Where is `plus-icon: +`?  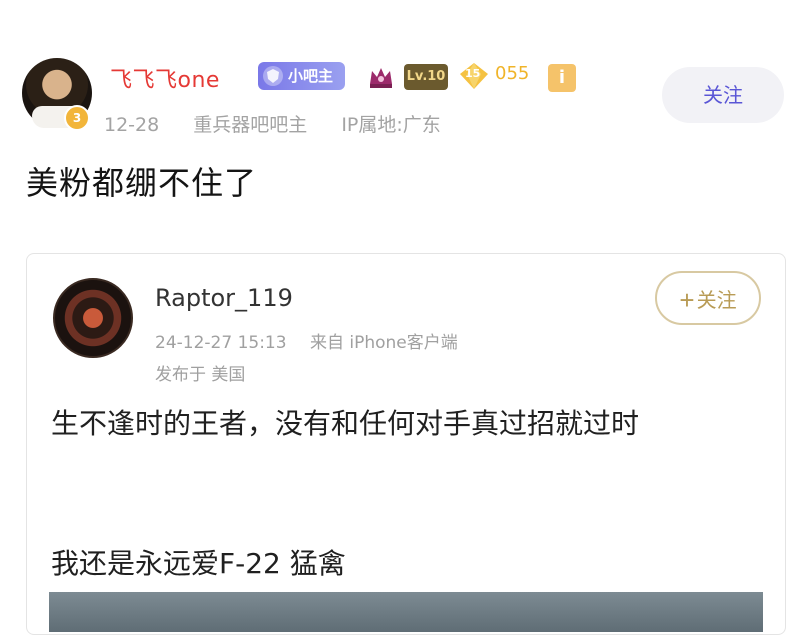
plus-icon: + is located at coordinates (687, 300).